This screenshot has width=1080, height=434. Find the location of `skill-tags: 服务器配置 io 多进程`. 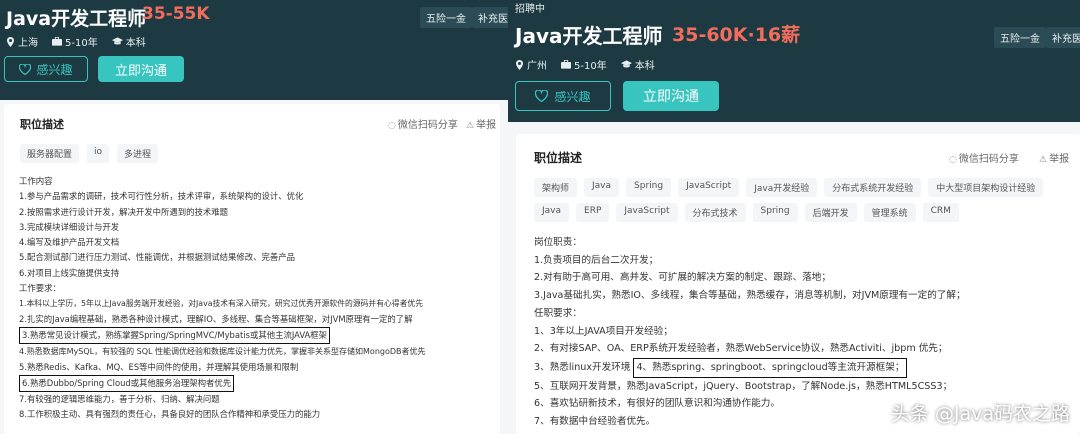

skill-tags: 服务器配置 io 多进程 is located at coordinates (93, 153).